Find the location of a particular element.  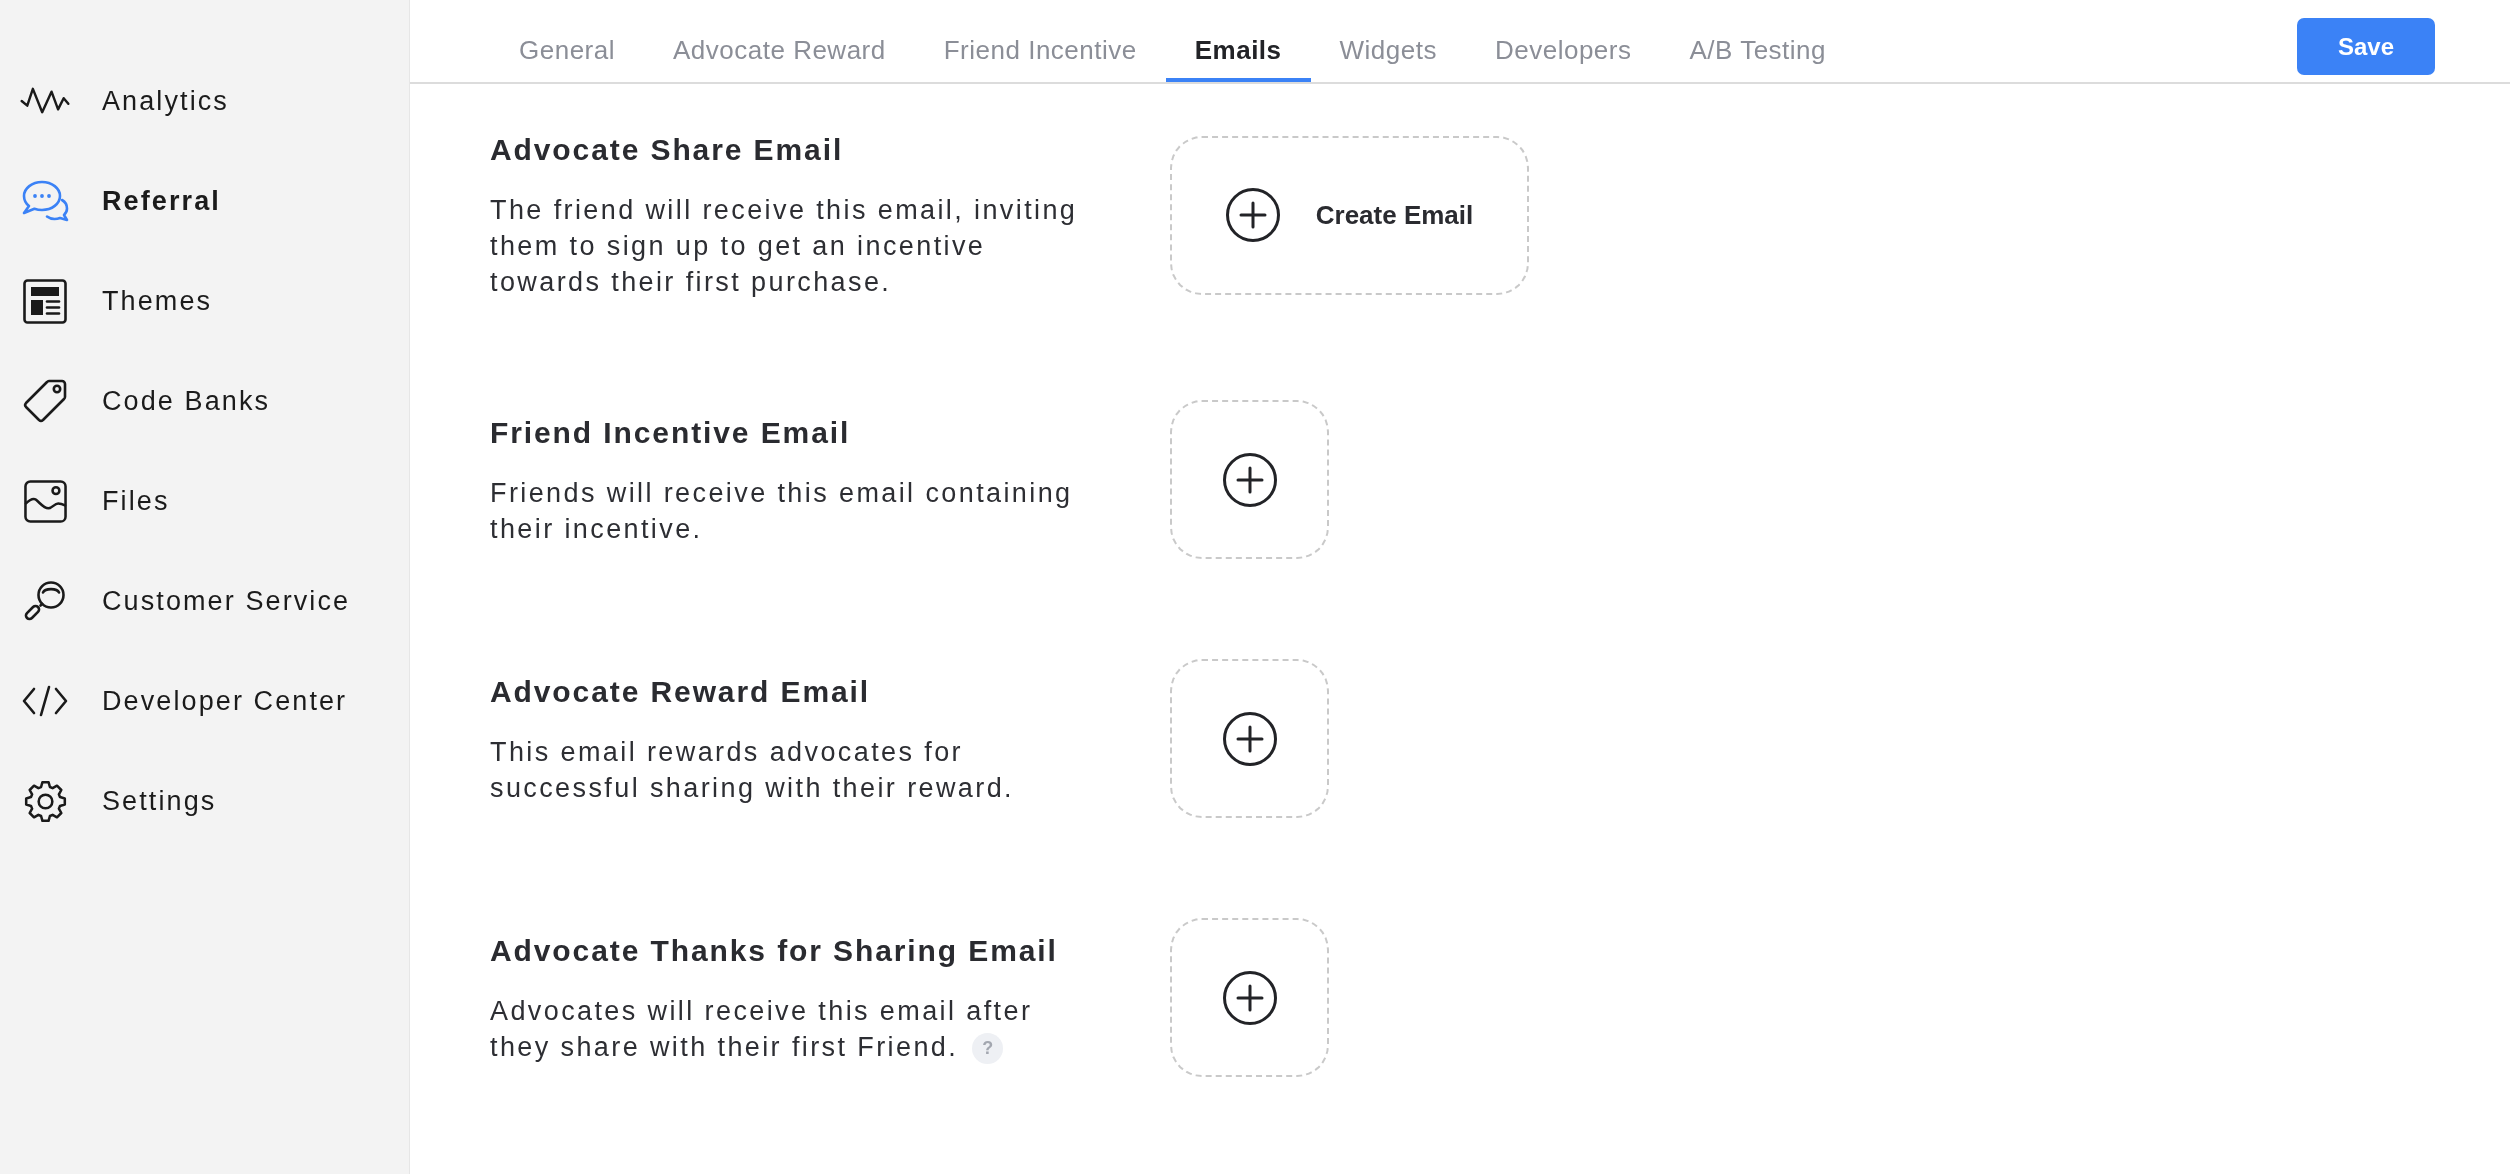

email-title: Friend Incentive Email is located at coordinates (670, 432).